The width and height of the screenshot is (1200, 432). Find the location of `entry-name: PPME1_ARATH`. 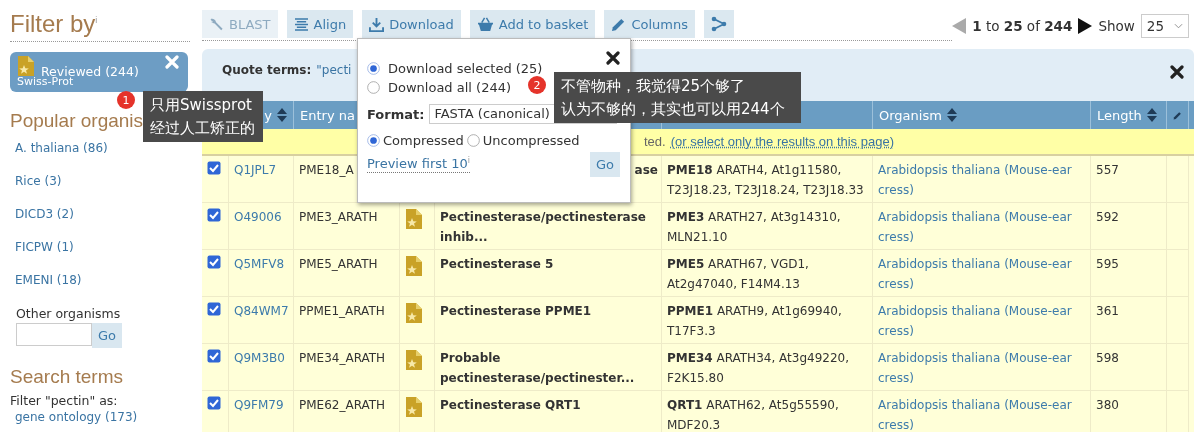

entry-name: PPME1_ARATH is located at coordinates (342, 311).